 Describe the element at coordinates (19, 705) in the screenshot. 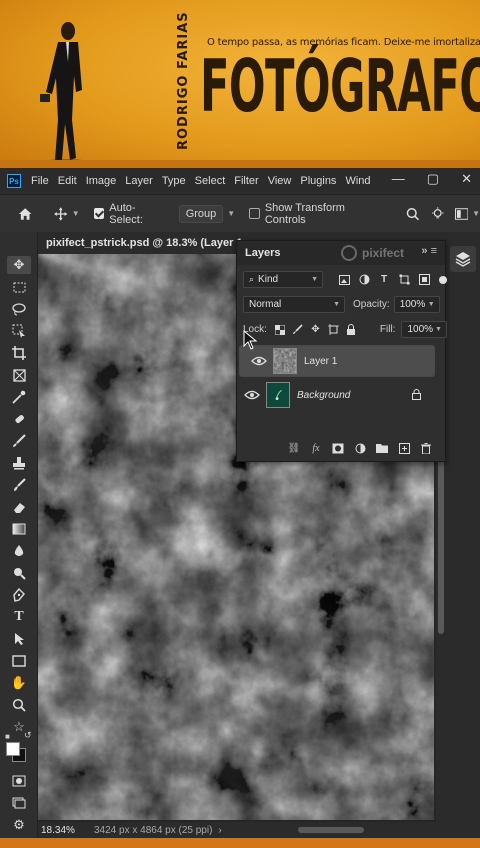

I see `zoom-icon` at that location.